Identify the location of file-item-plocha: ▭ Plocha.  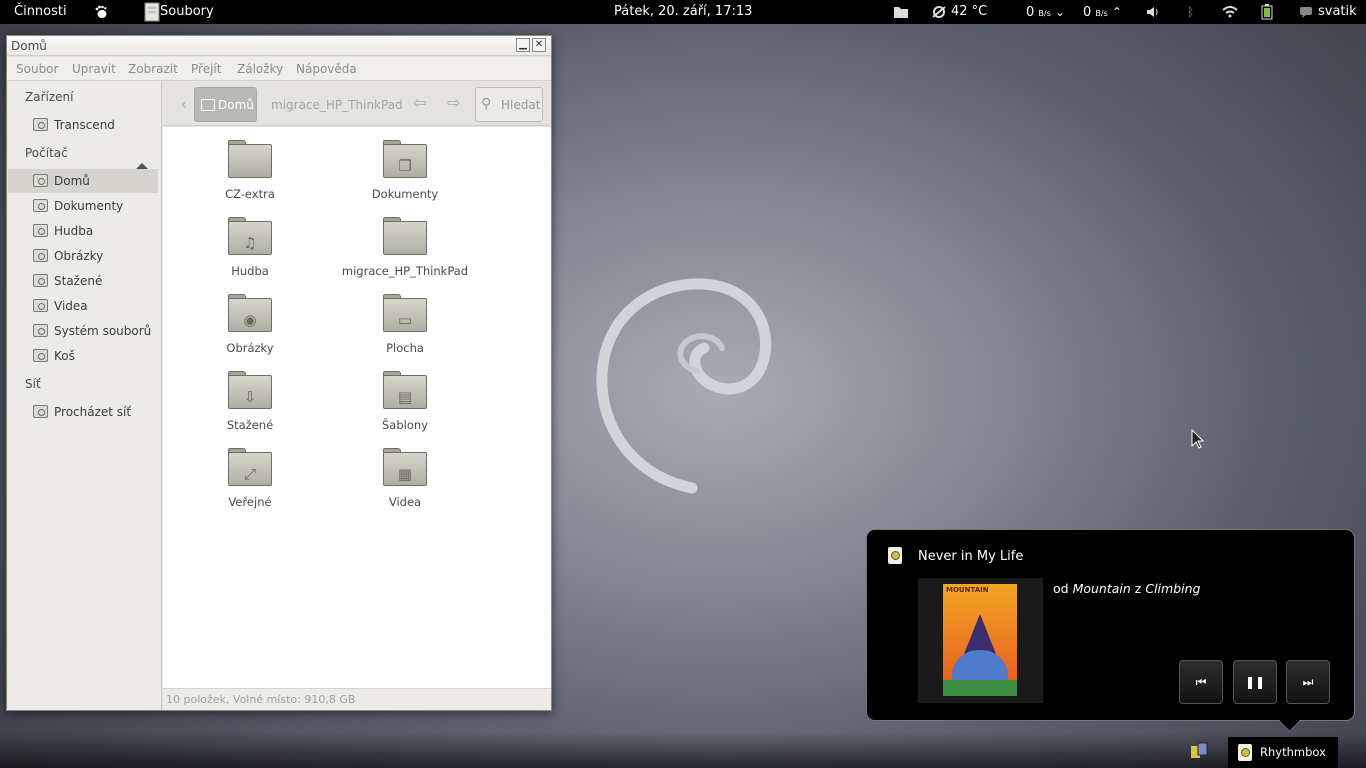
(405, 326).